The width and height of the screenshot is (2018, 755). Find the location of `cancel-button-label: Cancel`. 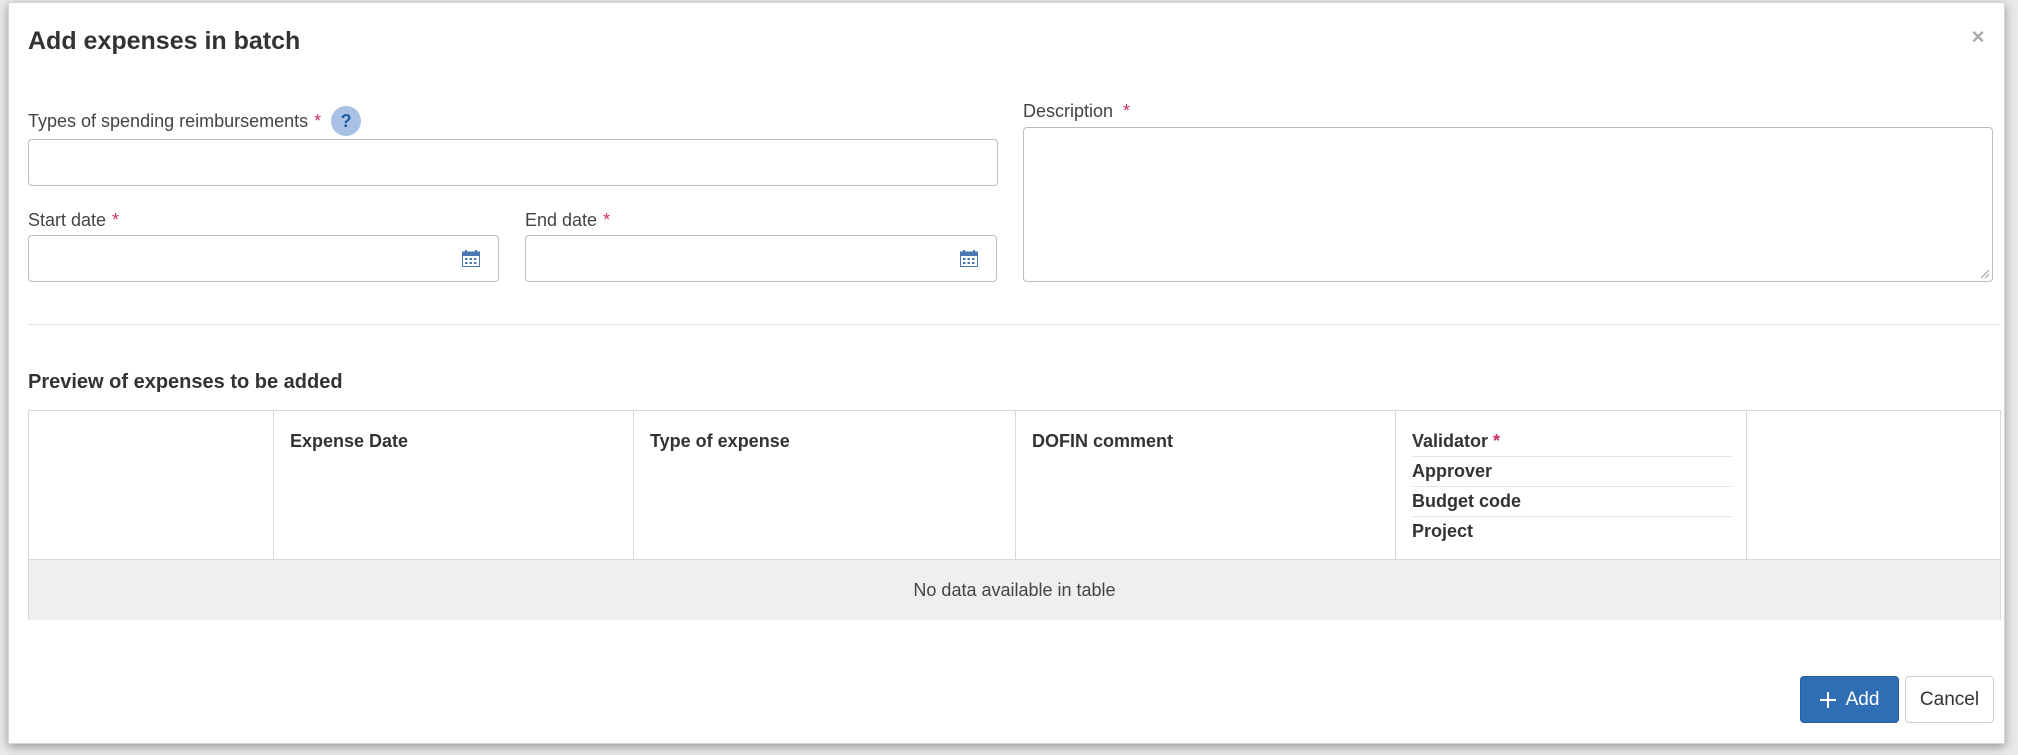

cancel-button-label: Cancel is located at coordinates (1949, 699).